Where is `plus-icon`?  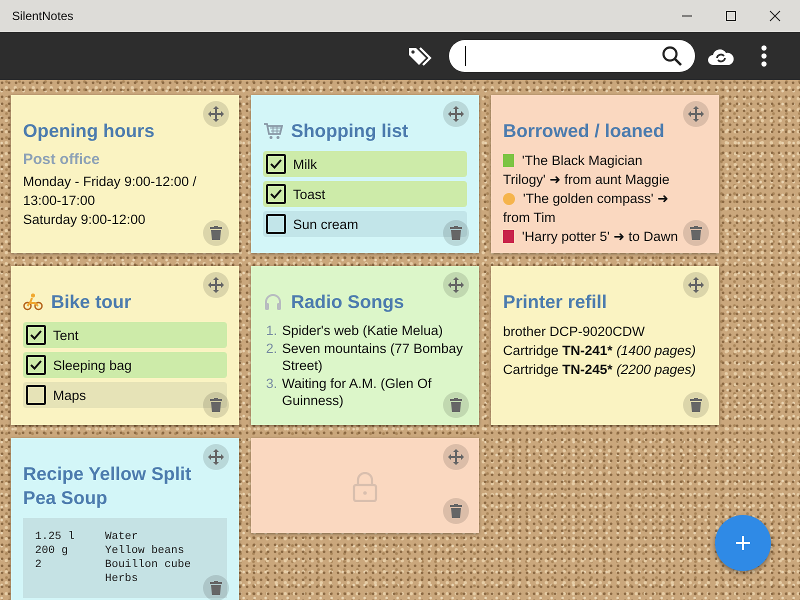
plus-icon is located at coordinates (743, 543).